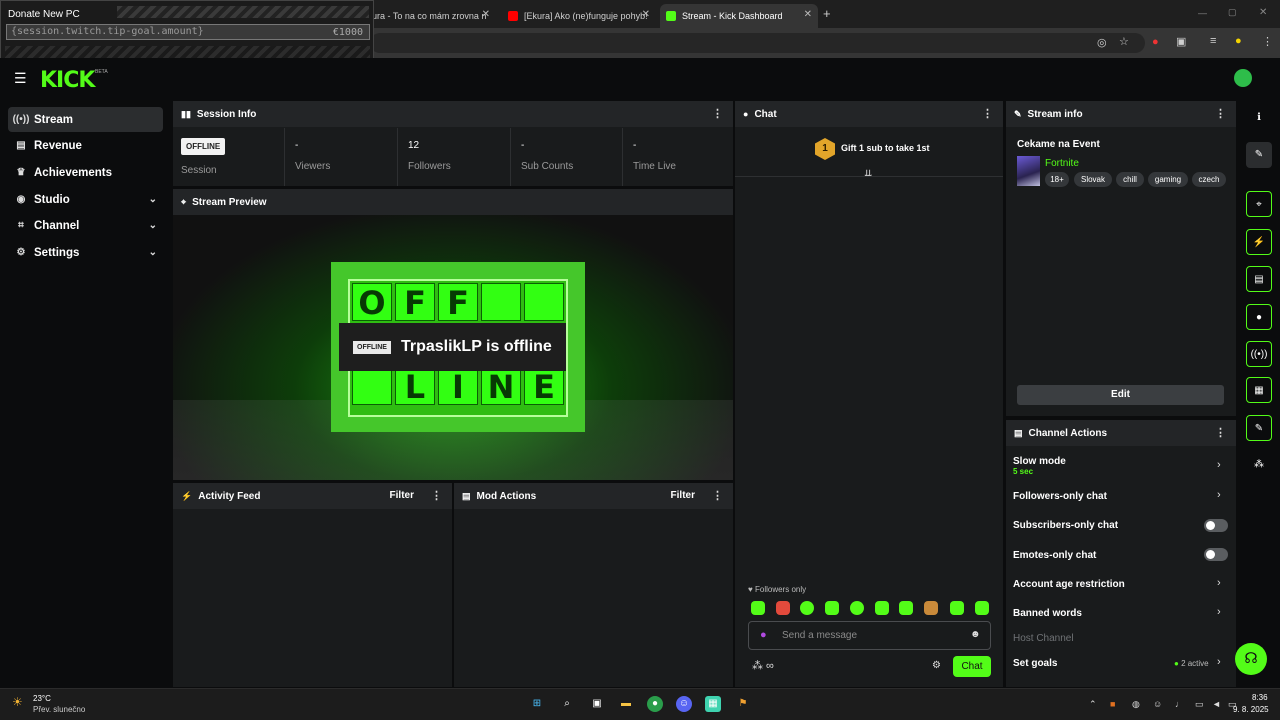 The height and width of the screenshot is (720, 1280). Describe the element at coordinates (626, 704) in the screenshot. I see `file-explorer-icon: ▬` at that location.